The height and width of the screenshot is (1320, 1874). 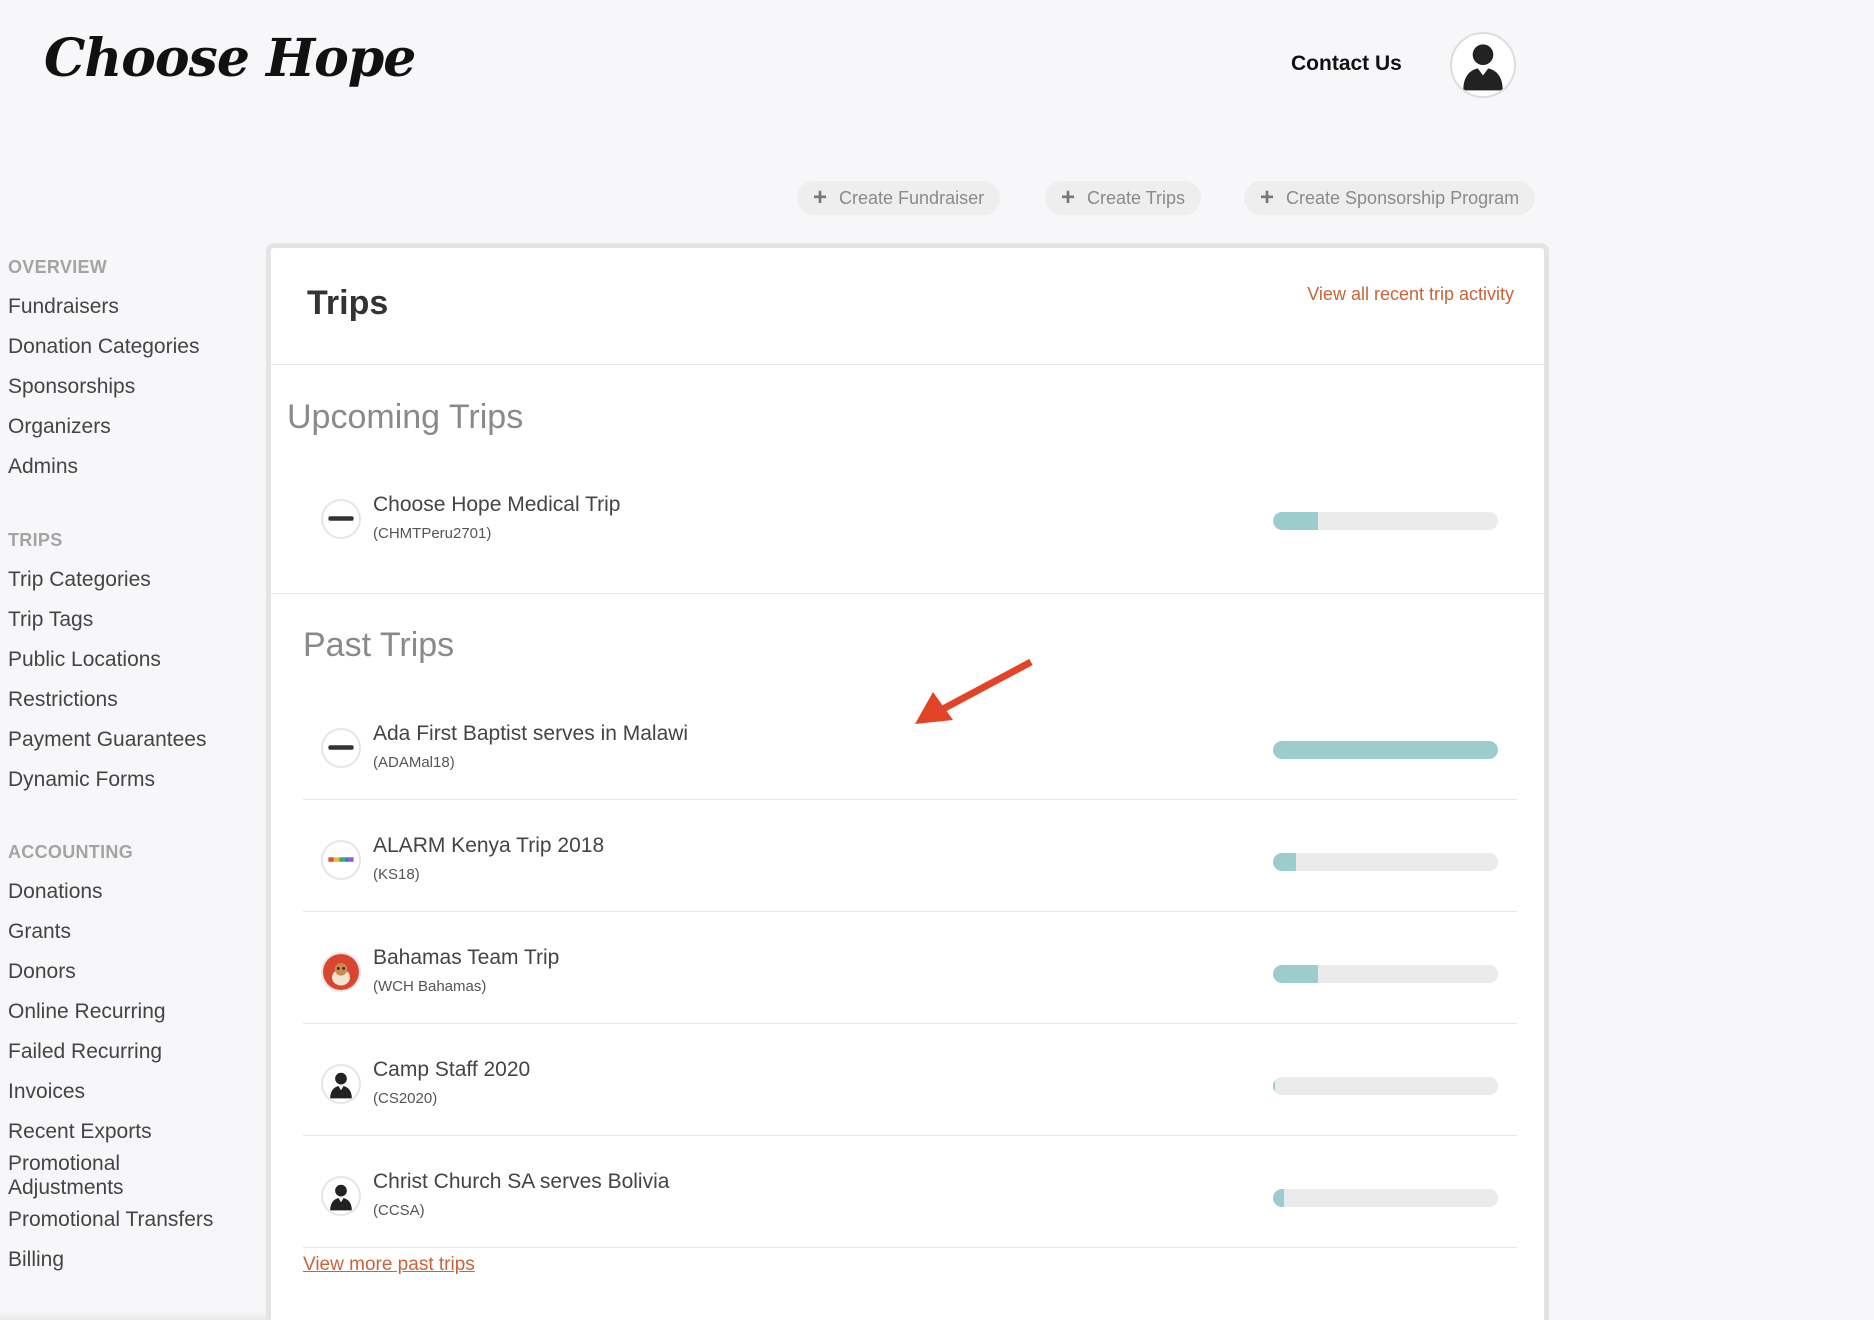 What do you see at coordinates (63, 700) in the screenshot?
I see `sidebar-item-restrictions: Restrictions` at bounding box center [63, 700].